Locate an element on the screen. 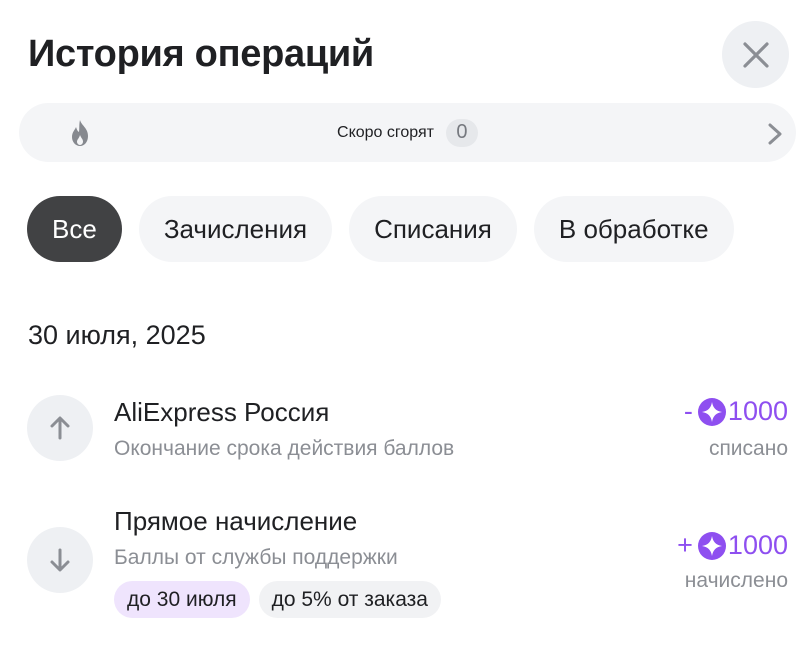  close-button is located at coordinates (755, 54).